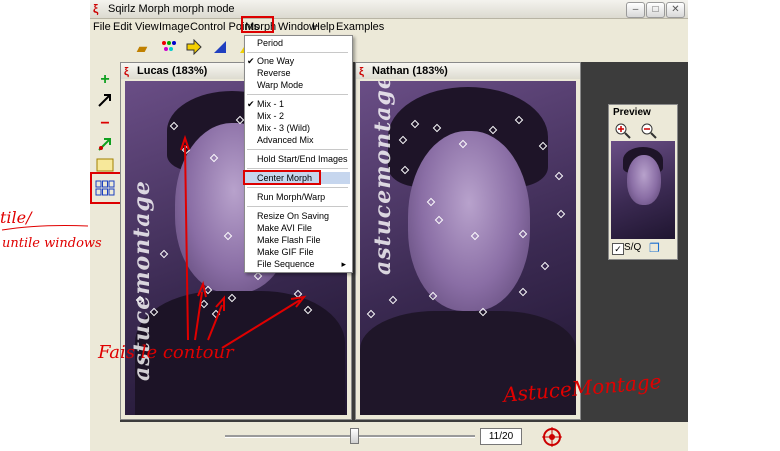 The height and width of the screenshot is (451, 780). I want to click on contour-arrows, so click(243, 241).